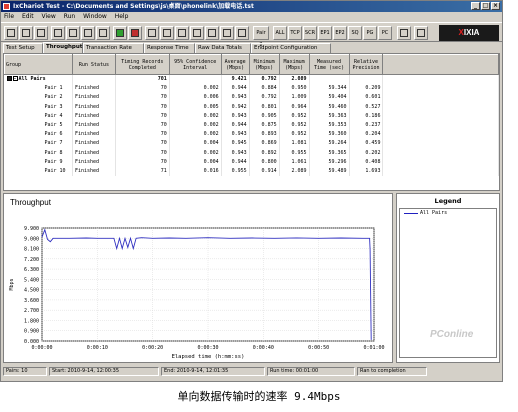 The image size is (518, 412). I want to click on add-multiple-pairs-icon, so click(167, 33).